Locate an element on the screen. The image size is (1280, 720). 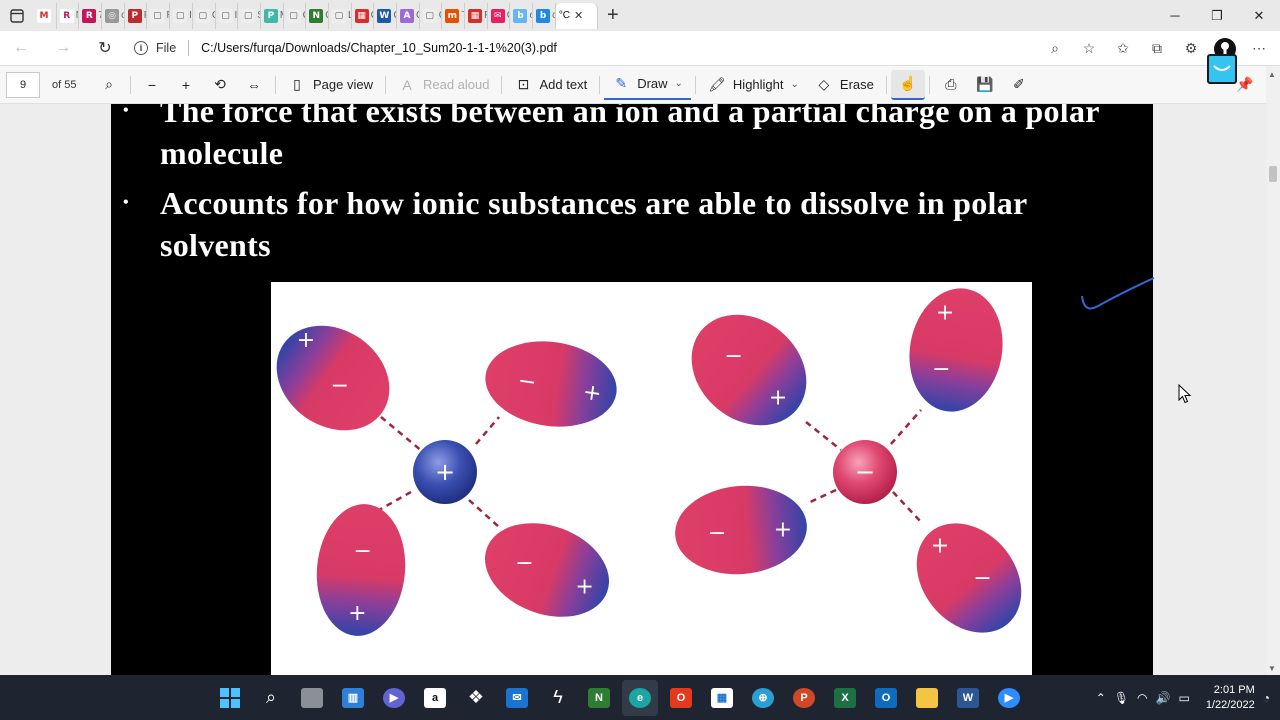
tab: AGr is located at coordinates (408, 15).